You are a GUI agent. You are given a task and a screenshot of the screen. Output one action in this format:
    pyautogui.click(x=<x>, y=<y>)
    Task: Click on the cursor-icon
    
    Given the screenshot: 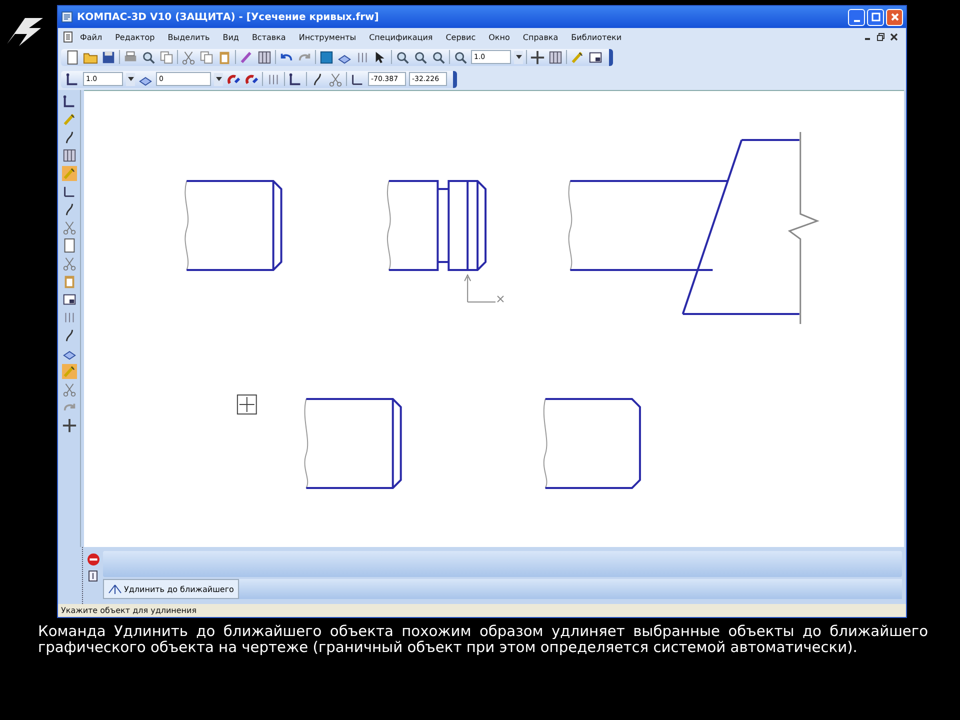 What is the action you would take?
    pyautogui.click(x=246, y=404)
    